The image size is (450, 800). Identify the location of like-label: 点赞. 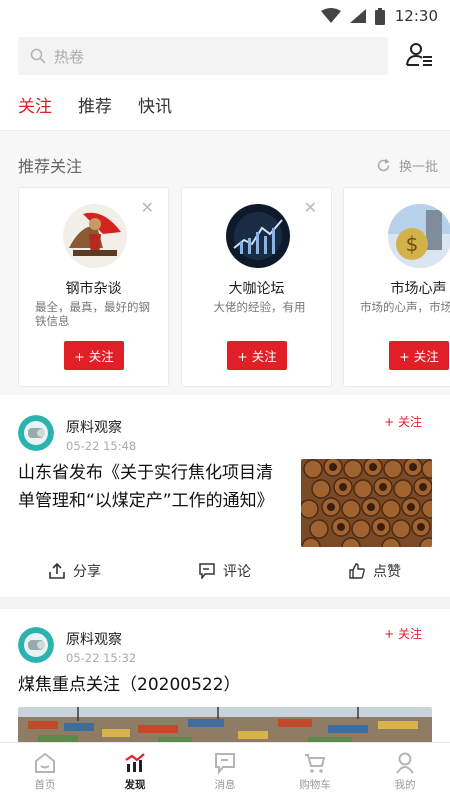
(387, 572).